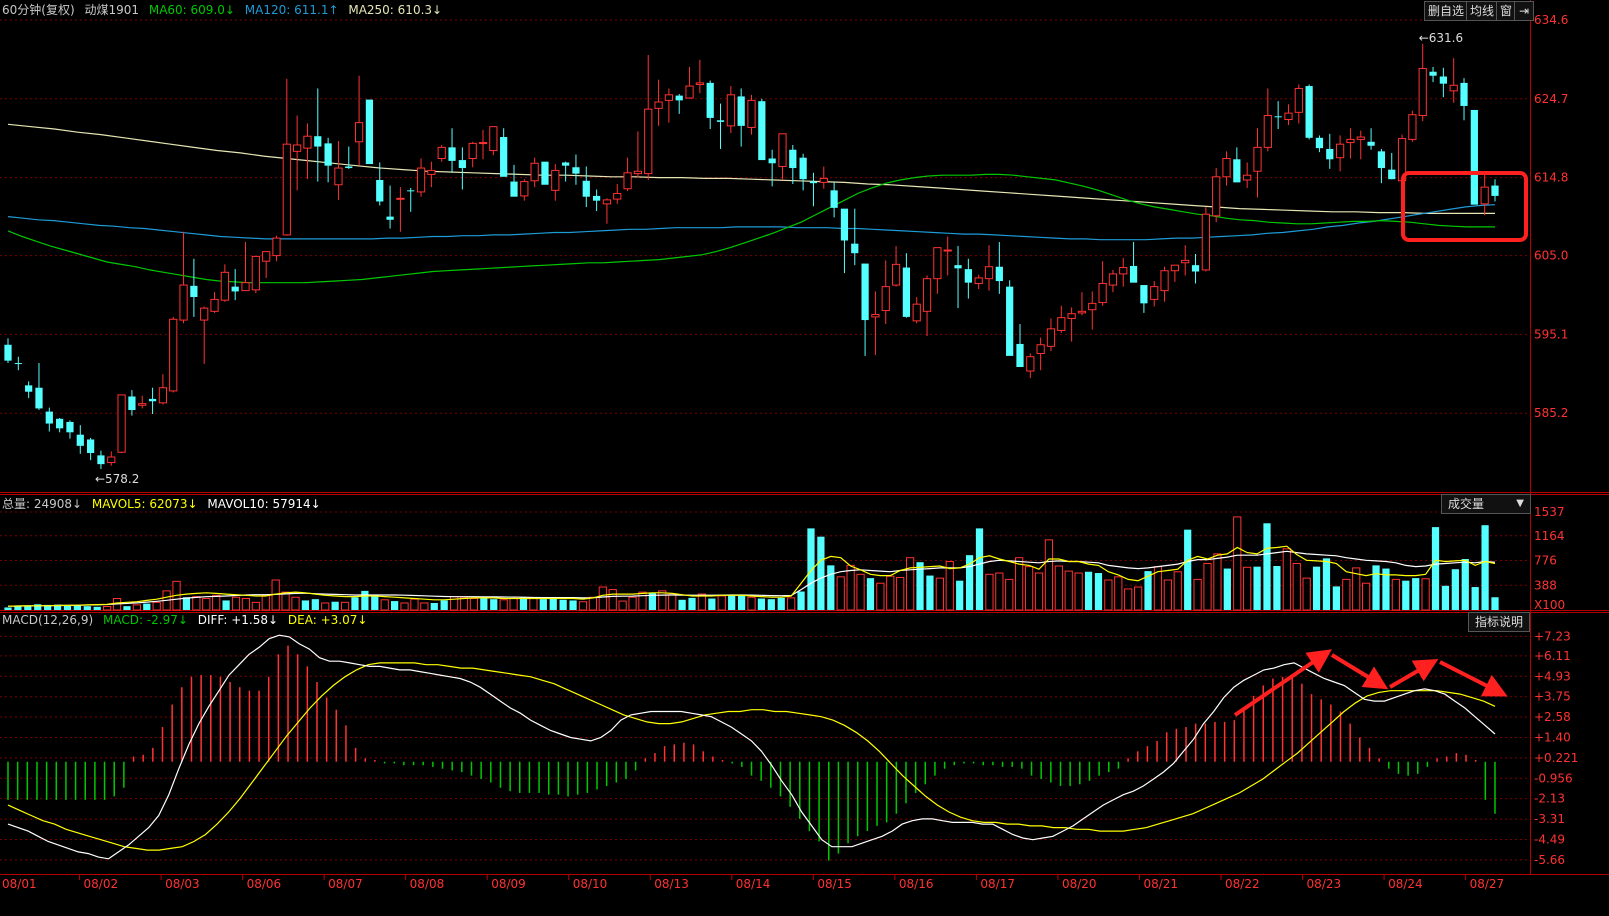 Image resolution: width=1609 pixels, height=916 pixels. I want to click on date-tick-label: 08/10, so click(590, 884).